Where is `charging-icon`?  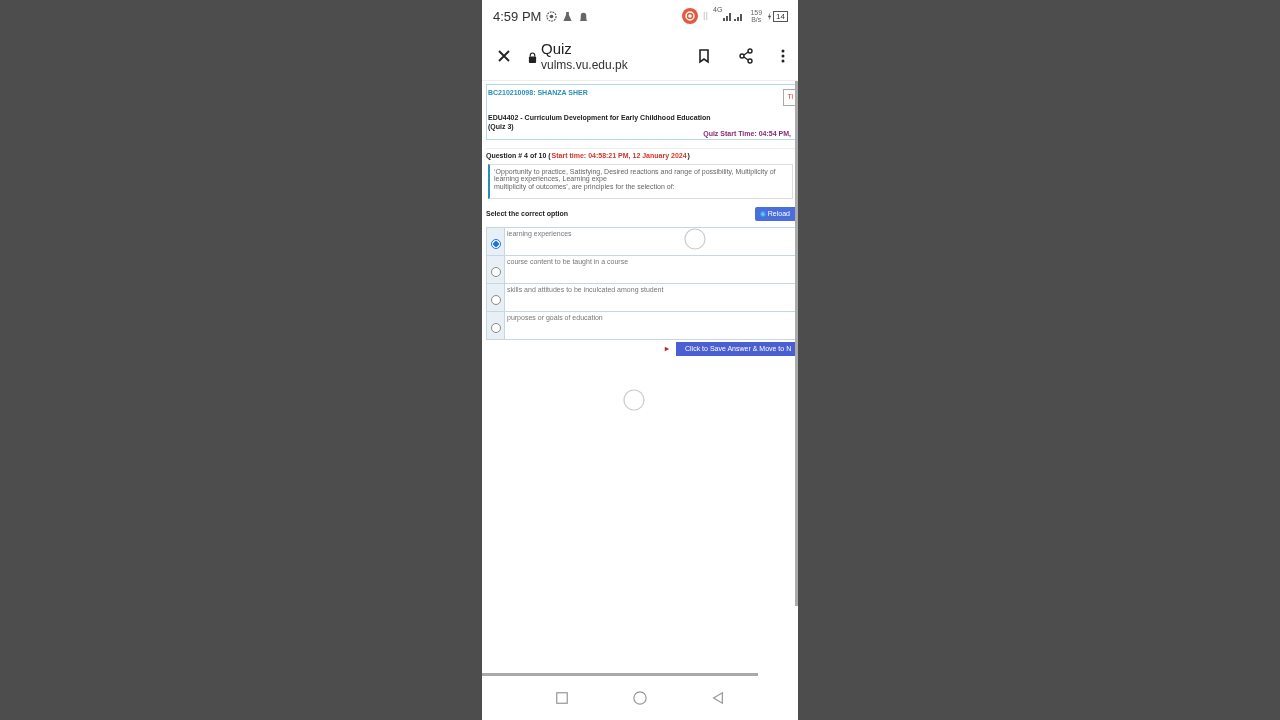
charging-icon is located at coordinates (770, 16).